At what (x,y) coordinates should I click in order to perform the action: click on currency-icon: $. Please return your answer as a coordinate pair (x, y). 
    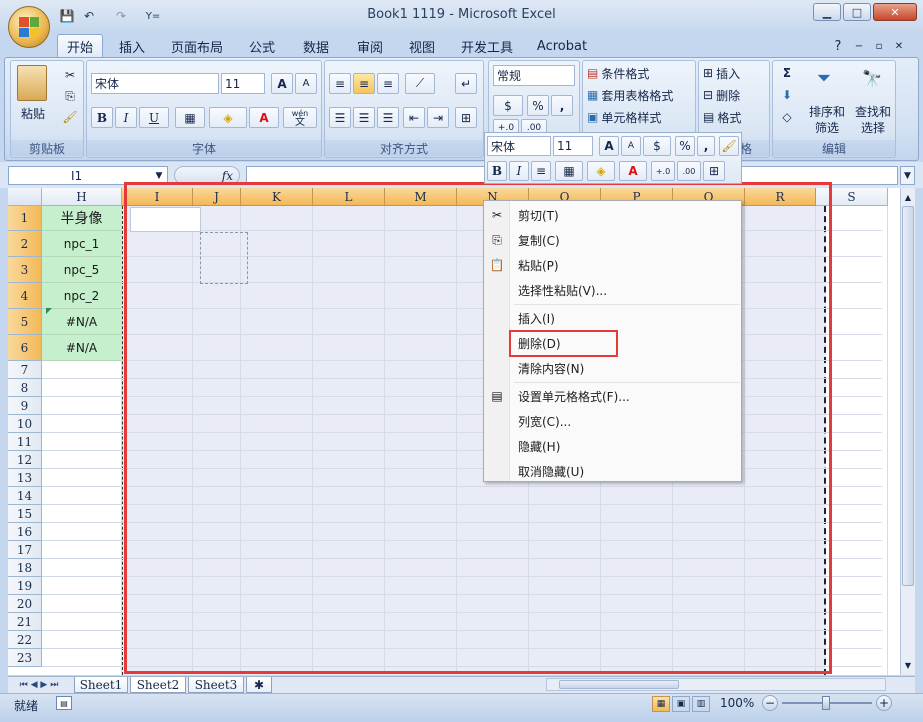
    Looking at the image, I should click on (508, 105).